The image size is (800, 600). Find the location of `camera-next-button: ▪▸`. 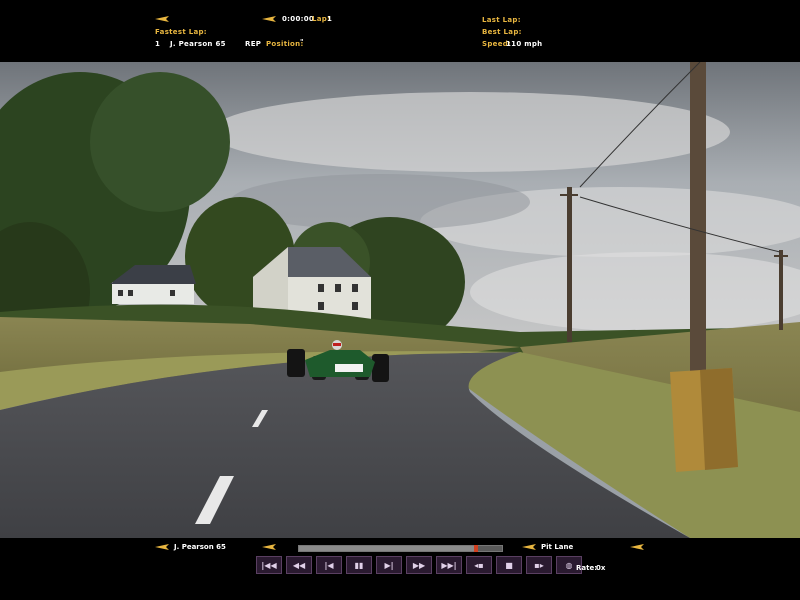

camera-next-button: ▪▸ is located at coordinates (539, 565).